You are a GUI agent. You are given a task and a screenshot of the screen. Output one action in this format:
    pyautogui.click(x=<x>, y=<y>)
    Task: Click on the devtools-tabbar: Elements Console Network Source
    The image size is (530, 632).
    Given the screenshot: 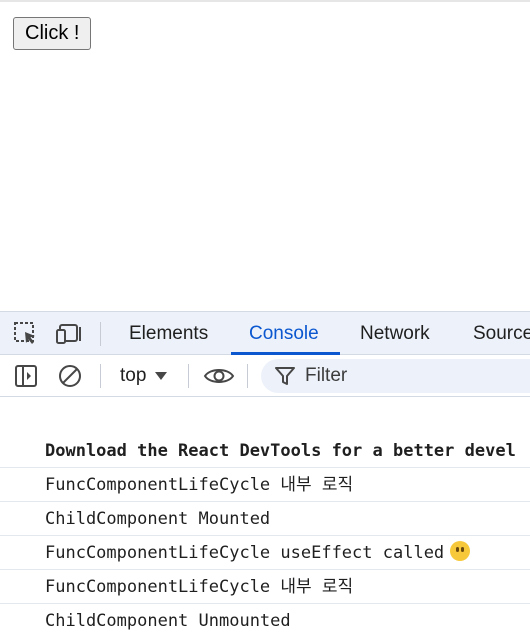 What is the action you would take?
    pyautogui.click(x=265, y=333)
    